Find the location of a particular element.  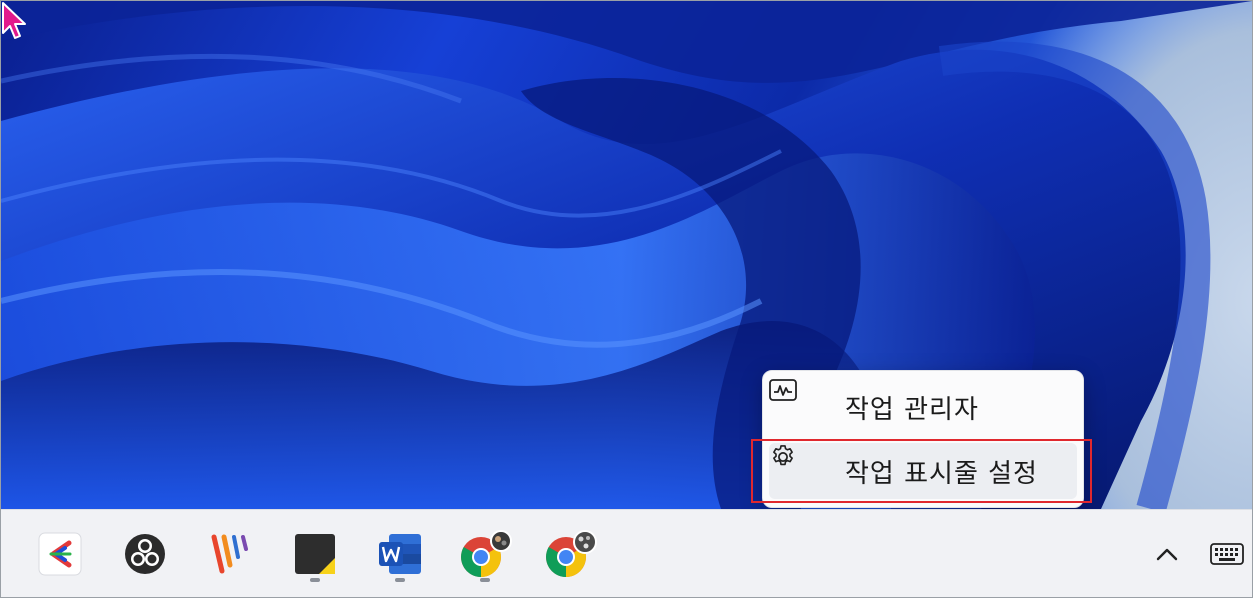

taskbar-app-ezpdf is located at coordinates (60, 554).